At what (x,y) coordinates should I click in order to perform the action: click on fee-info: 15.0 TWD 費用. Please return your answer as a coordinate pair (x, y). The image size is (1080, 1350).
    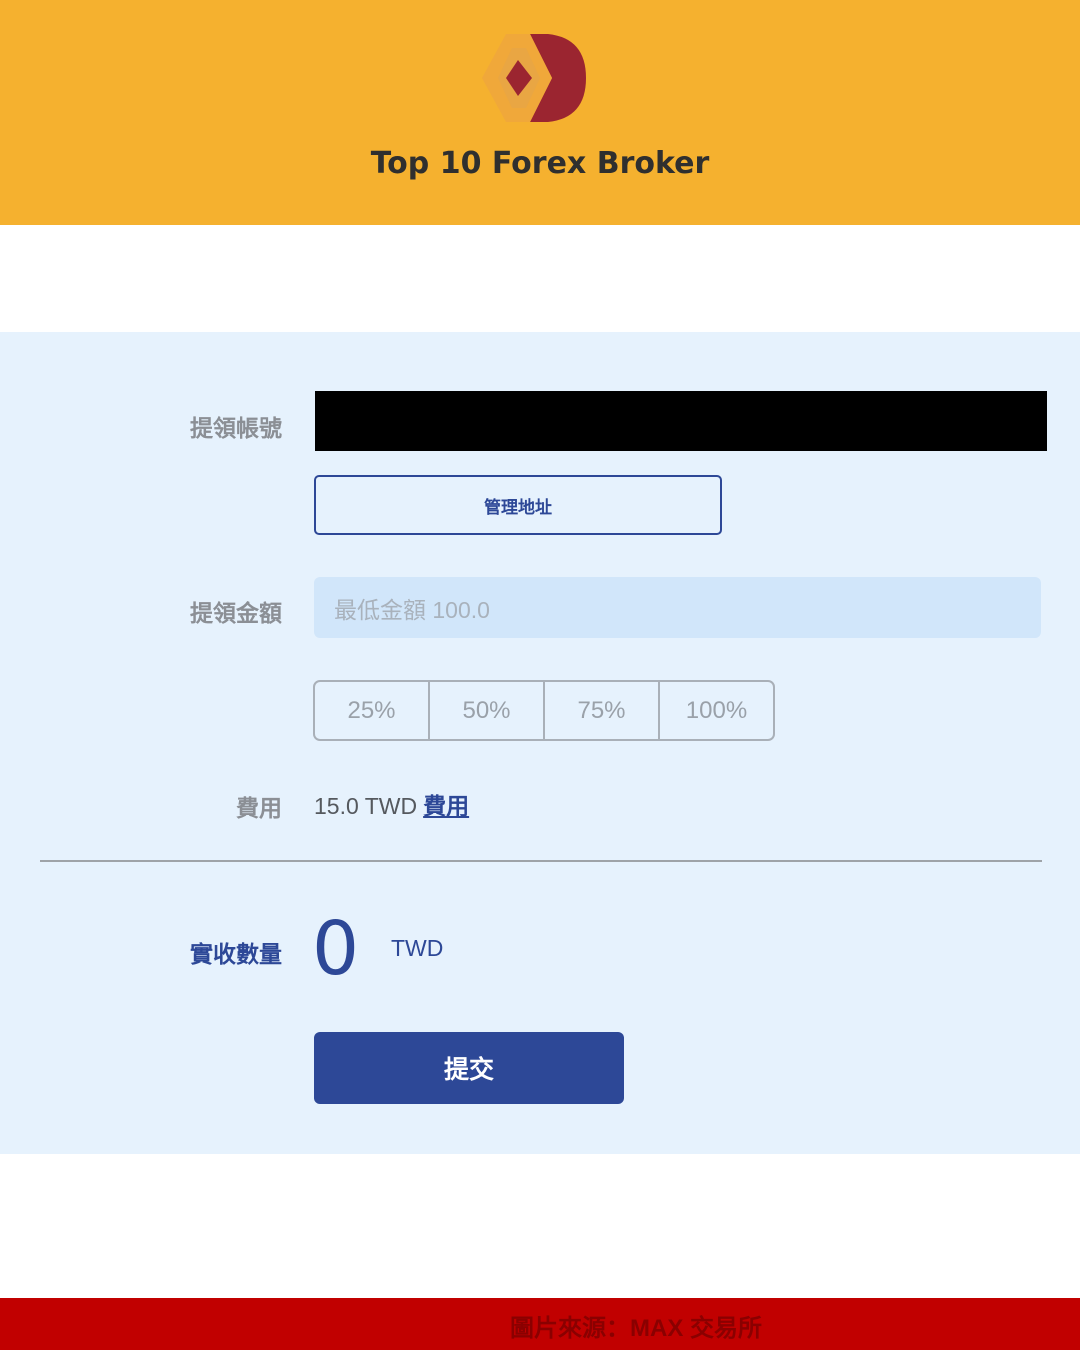
    Looking at the image, I should click on (391, 804).